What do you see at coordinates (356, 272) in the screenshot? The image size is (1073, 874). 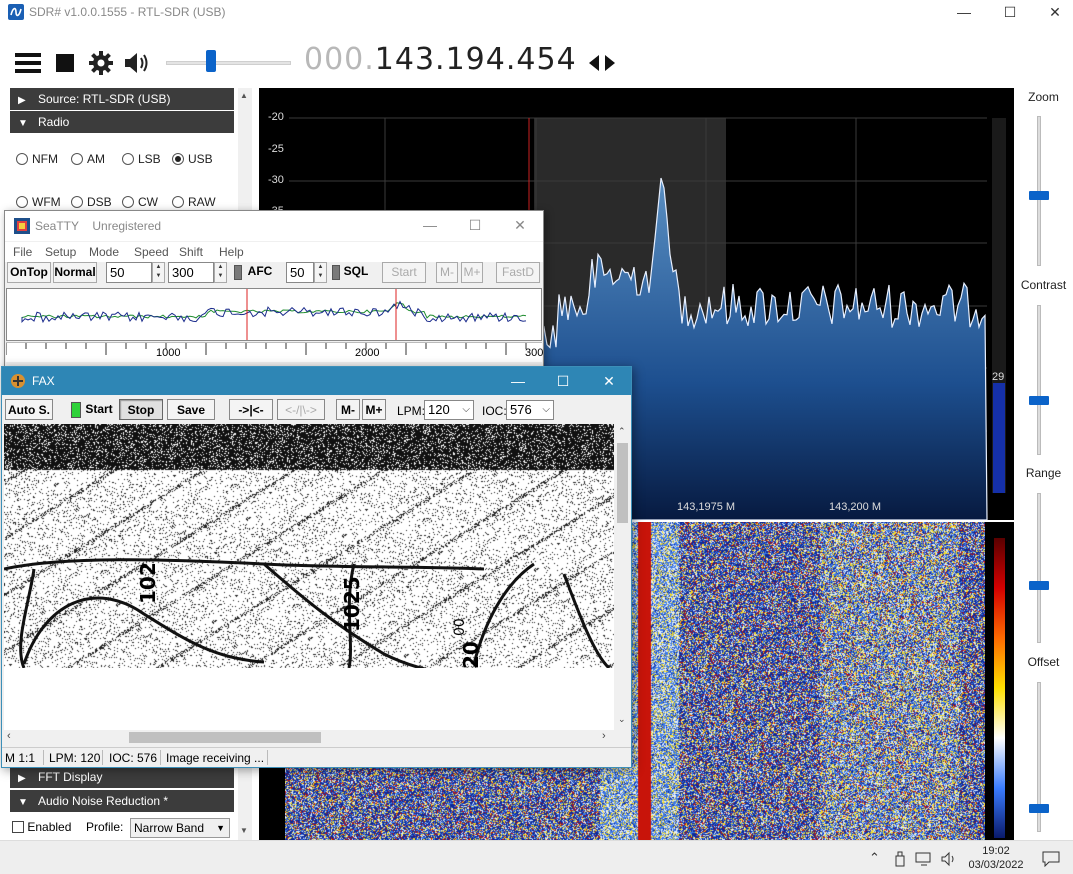 I see `sql-button: SQL` at bounding box center [356, 272].